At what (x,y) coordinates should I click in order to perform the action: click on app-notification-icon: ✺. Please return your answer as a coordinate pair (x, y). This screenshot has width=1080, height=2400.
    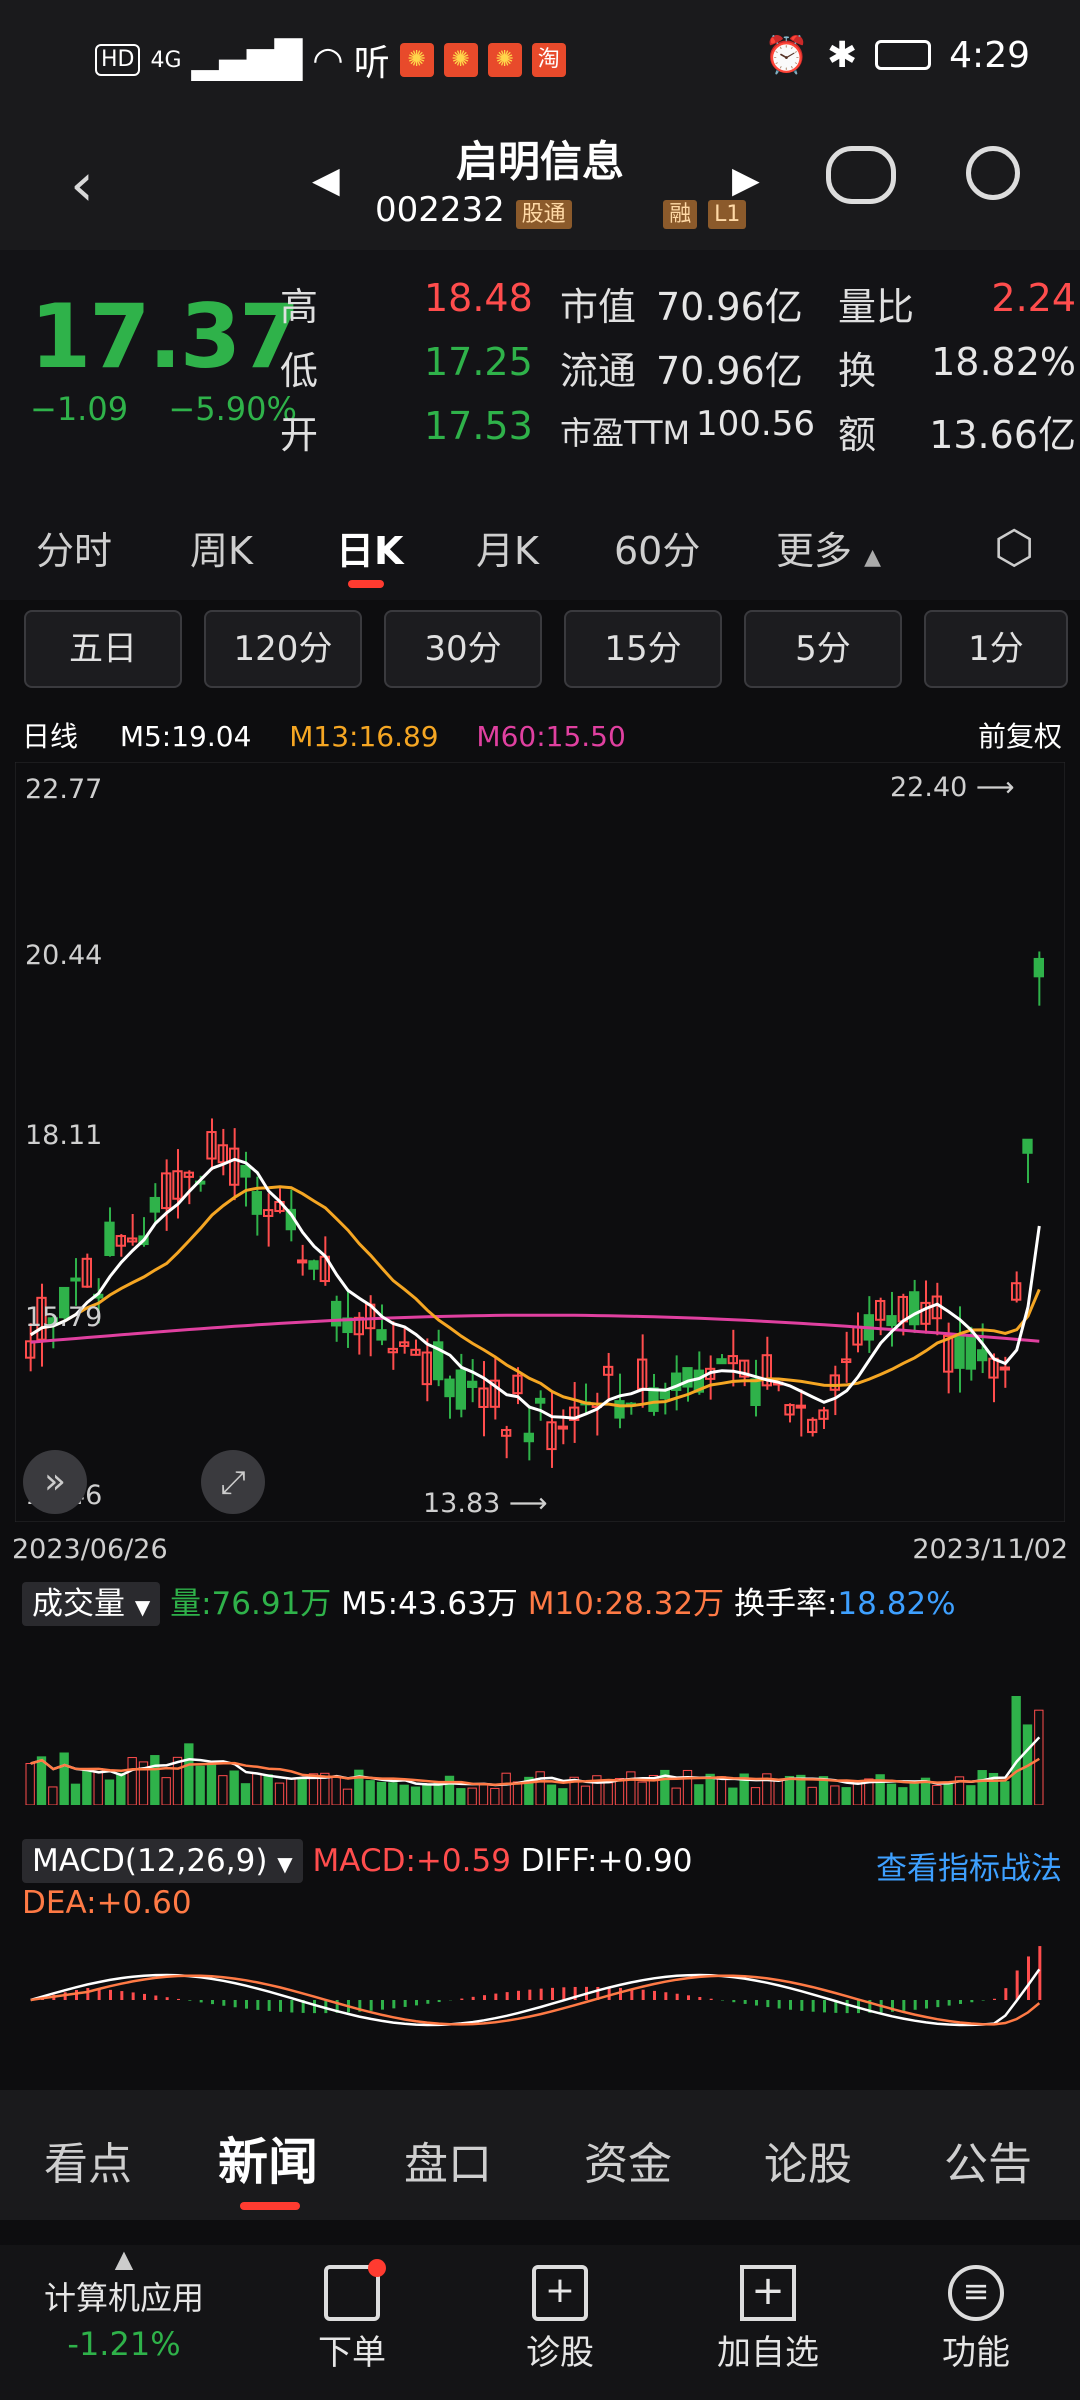
    Looking at the image, I should click on (504, 60).